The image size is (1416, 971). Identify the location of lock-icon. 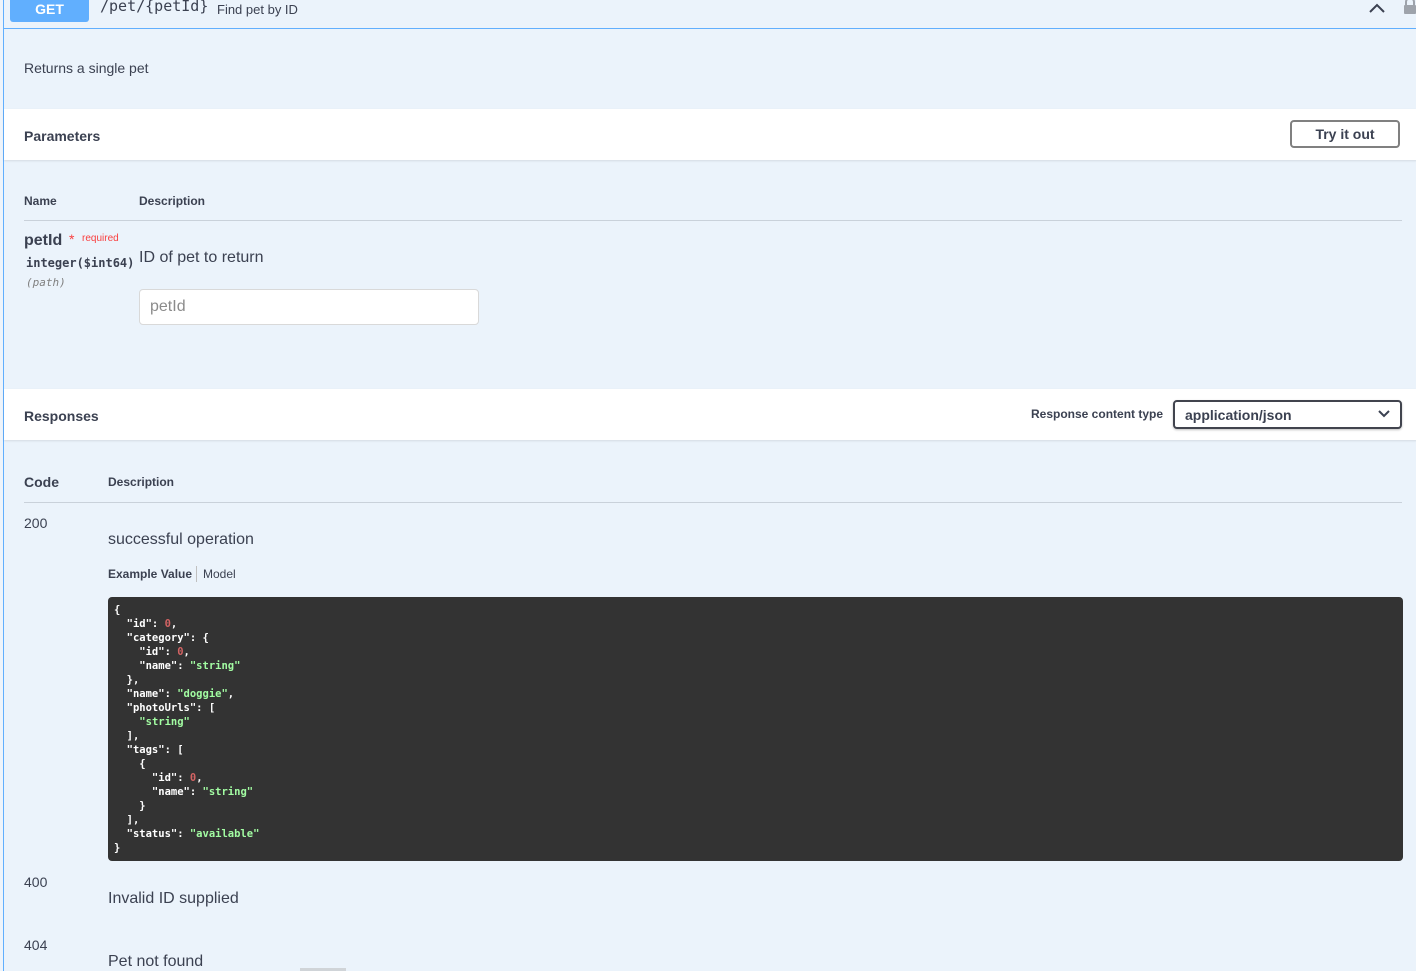
(1409, 7).